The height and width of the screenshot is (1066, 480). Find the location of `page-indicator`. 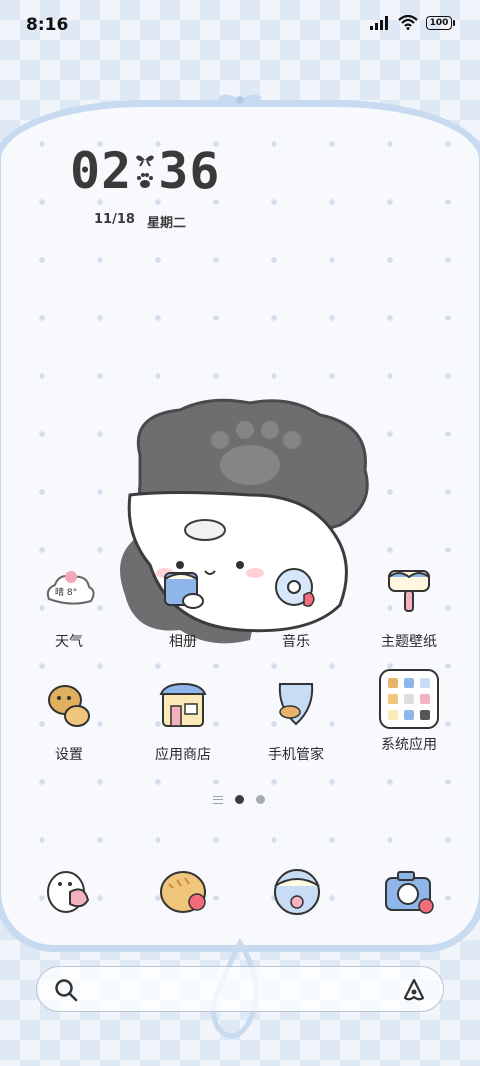

page-indicator is located at coordinates (239, 799).